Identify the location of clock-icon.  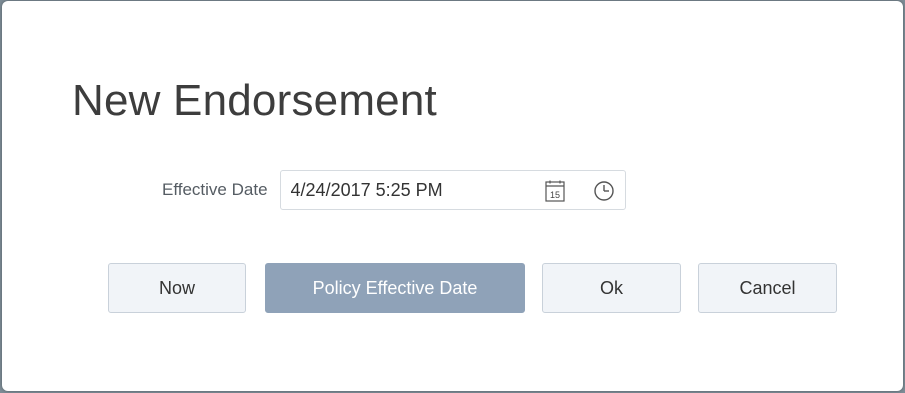
(604, 191).